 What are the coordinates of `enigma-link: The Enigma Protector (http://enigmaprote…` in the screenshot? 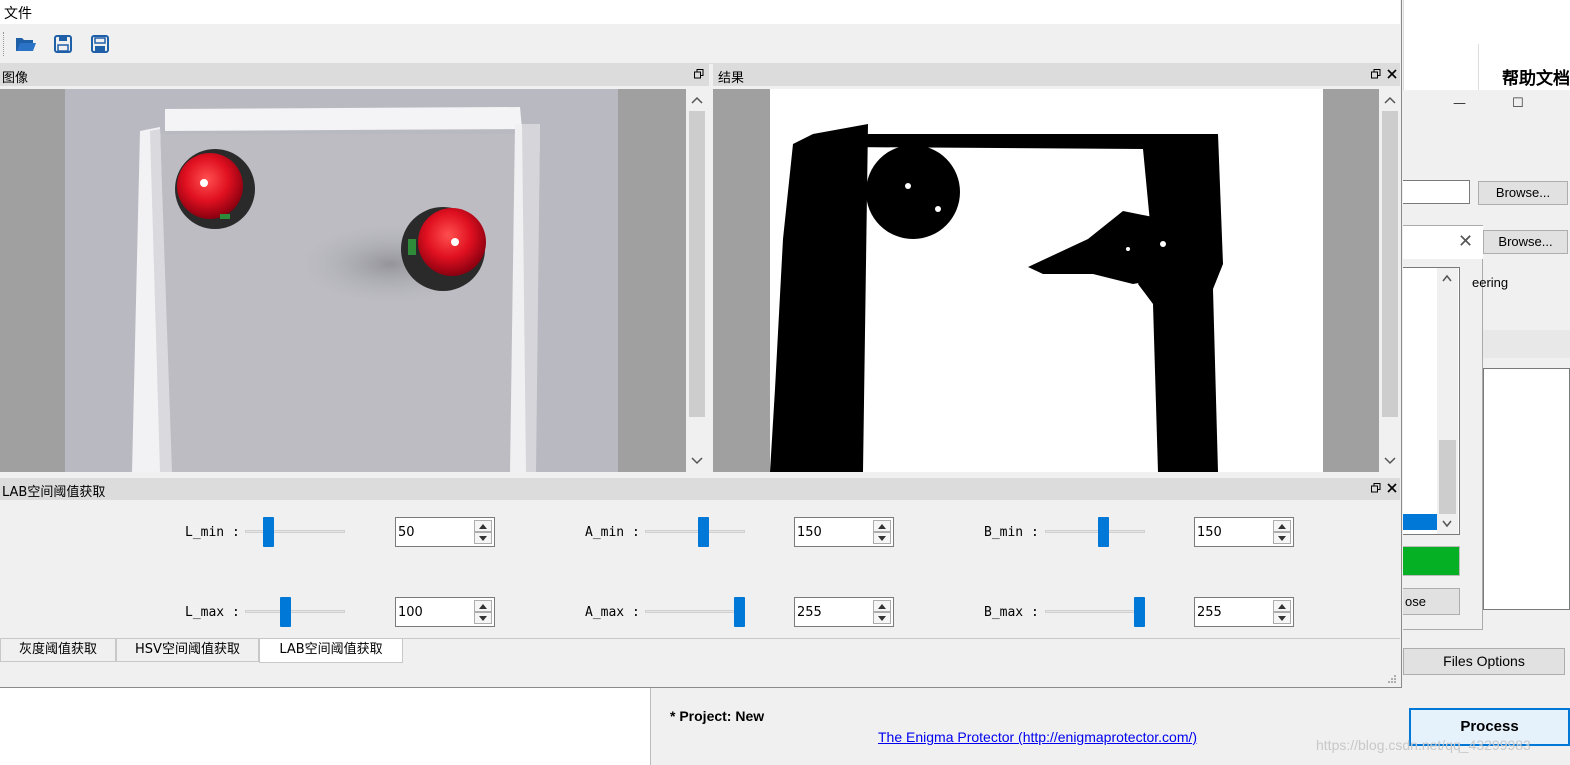 It's located at (1037, 737).